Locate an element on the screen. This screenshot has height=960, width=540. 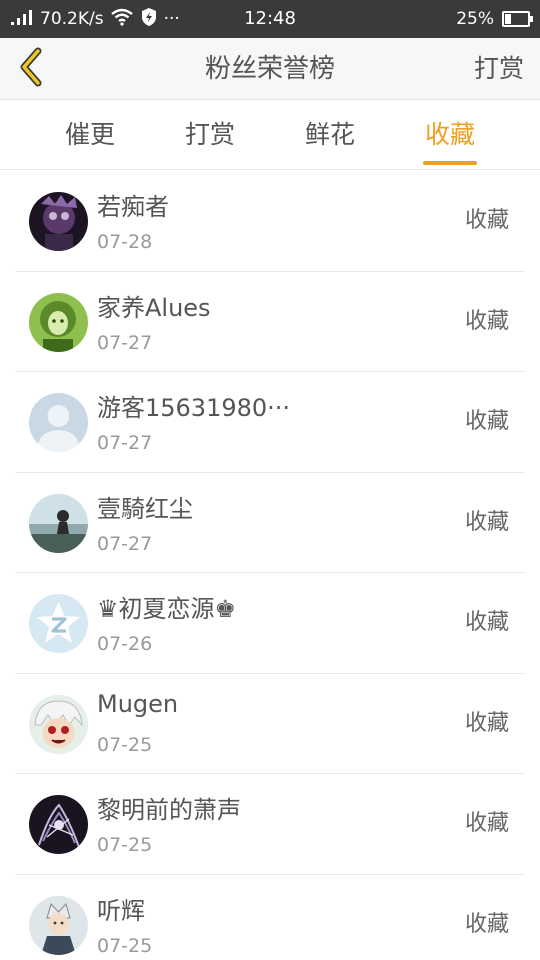
fan-name: Mugen is located at coordinates (138, 703).